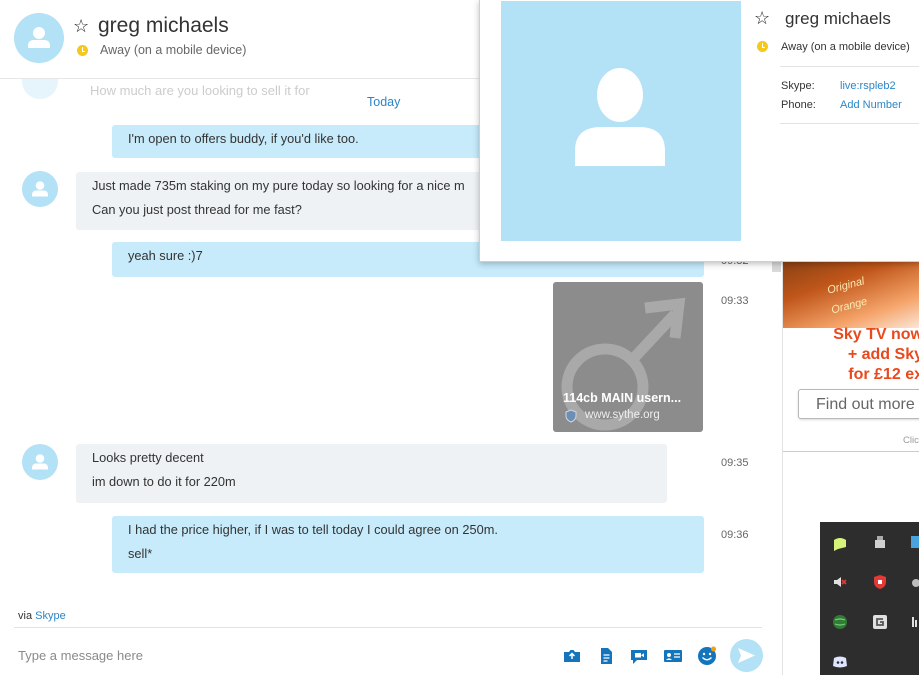 The image size is (919, 675). I want to click on app-g-icon, so click(880, 622).